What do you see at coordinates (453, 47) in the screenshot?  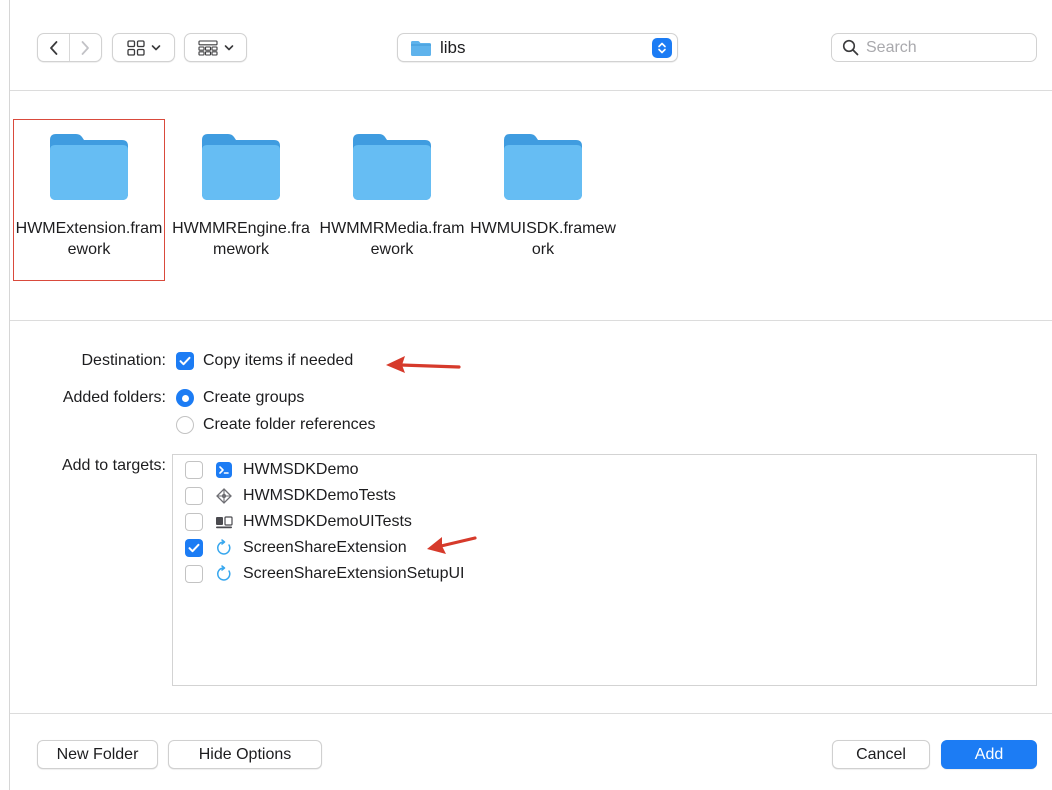 I see `location-label: libs` at bounding box center [453, 47].